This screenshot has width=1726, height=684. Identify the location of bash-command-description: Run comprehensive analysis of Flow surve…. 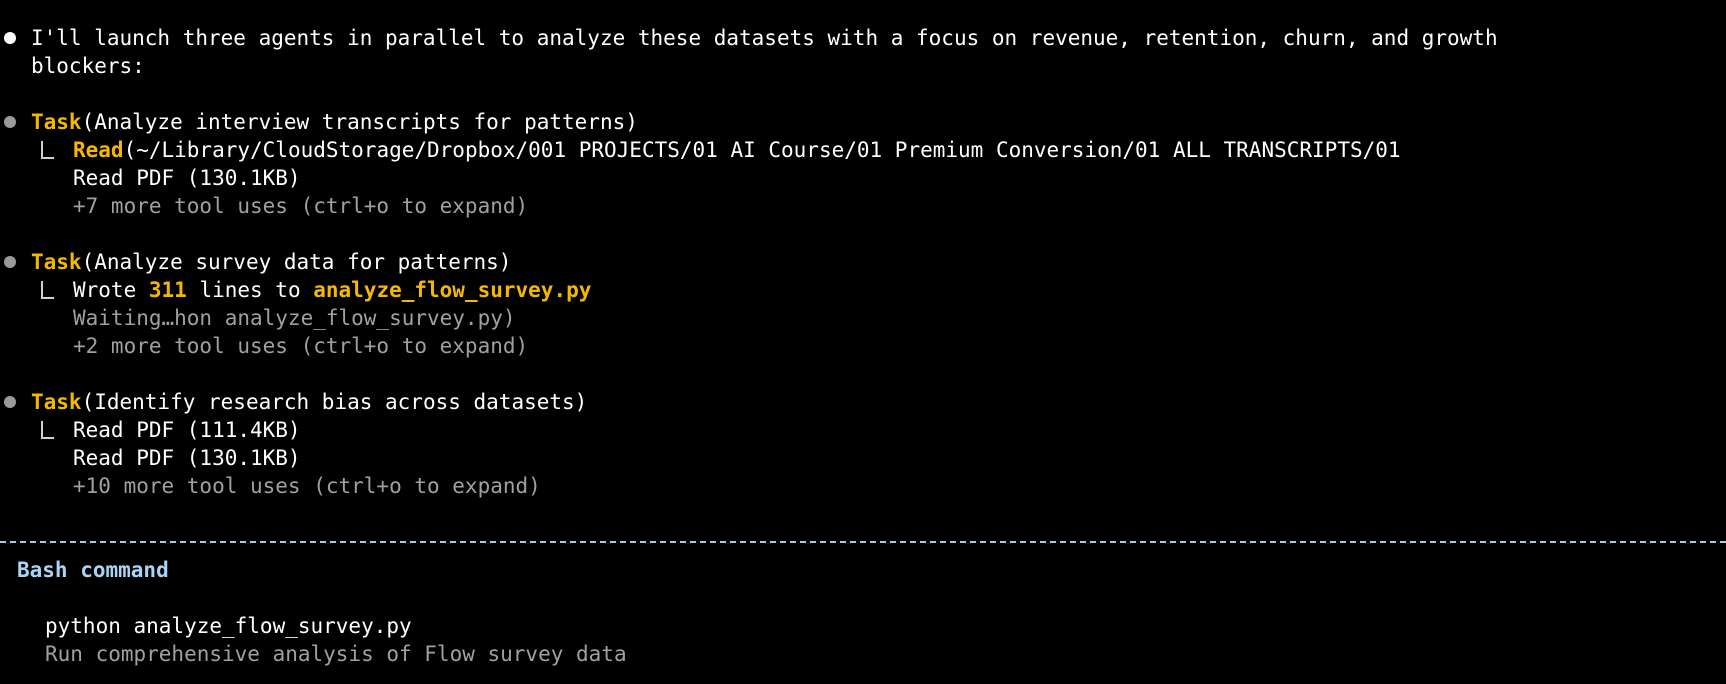
(336, 654).